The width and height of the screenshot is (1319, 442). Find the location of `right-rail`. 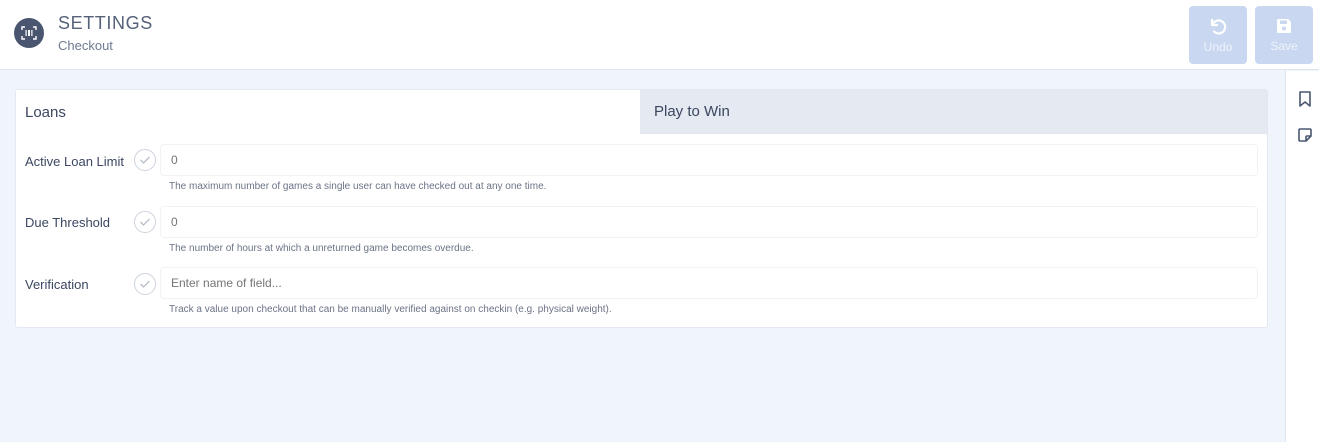

right-rail is located at coordinates (1302, 256).